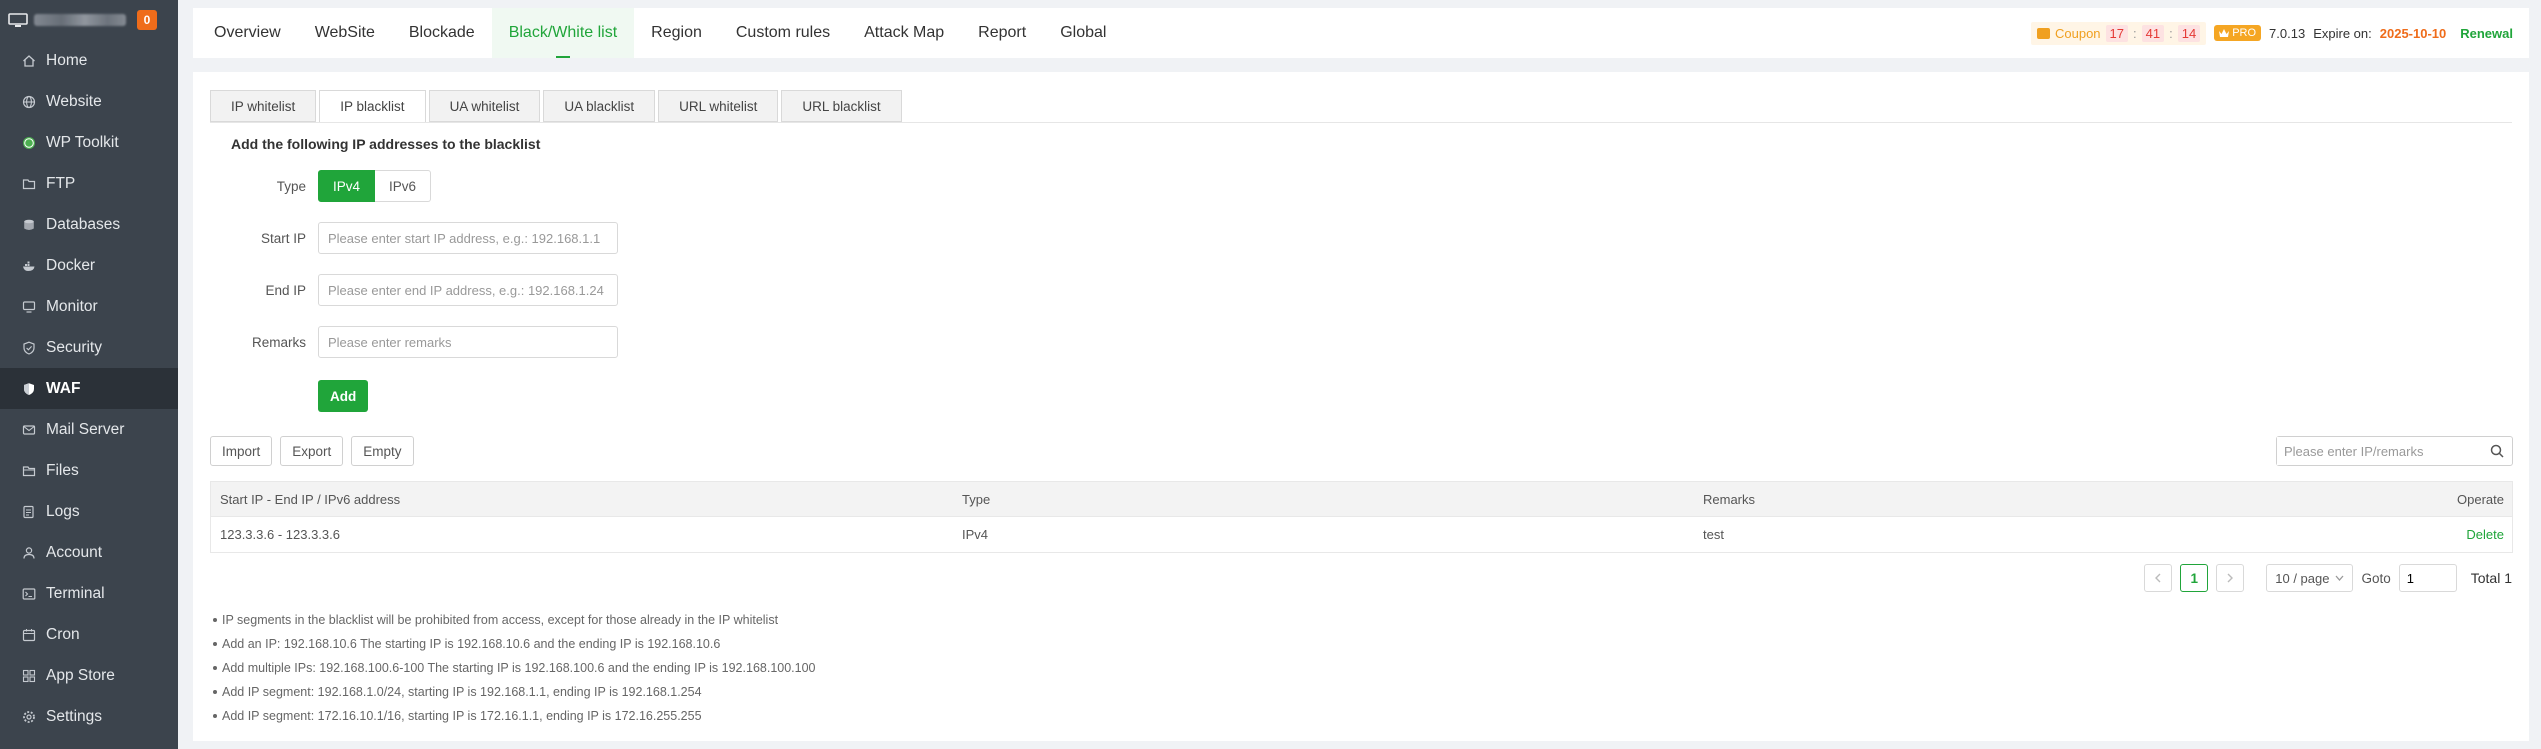  What do you see at coordinates (89, 265) in the screenshot?
I see `sidebar-item-docker: Docker` at bounding box center [89, 265].